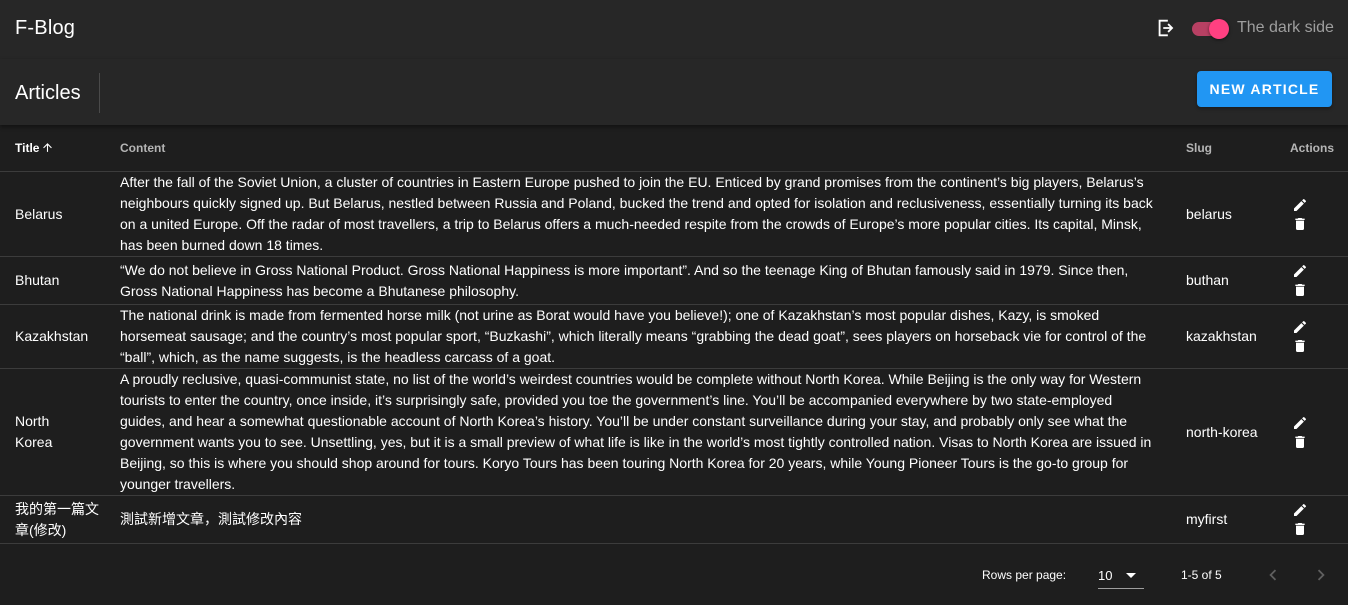  Describe the element at coordinates (1105, 575) in the screenshot. I see `rows-per-page-value: 10` at that location.